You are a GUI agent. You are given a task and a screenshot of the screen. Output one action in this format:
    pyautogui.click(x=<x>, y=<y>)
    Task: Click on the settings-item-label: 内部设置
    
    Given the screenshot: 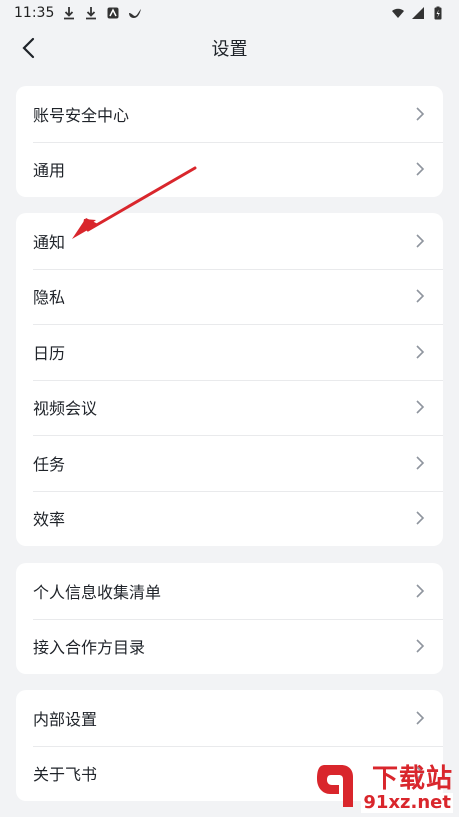 What is the action you would take?
    pyautogui.click(x=65, y=719)
    